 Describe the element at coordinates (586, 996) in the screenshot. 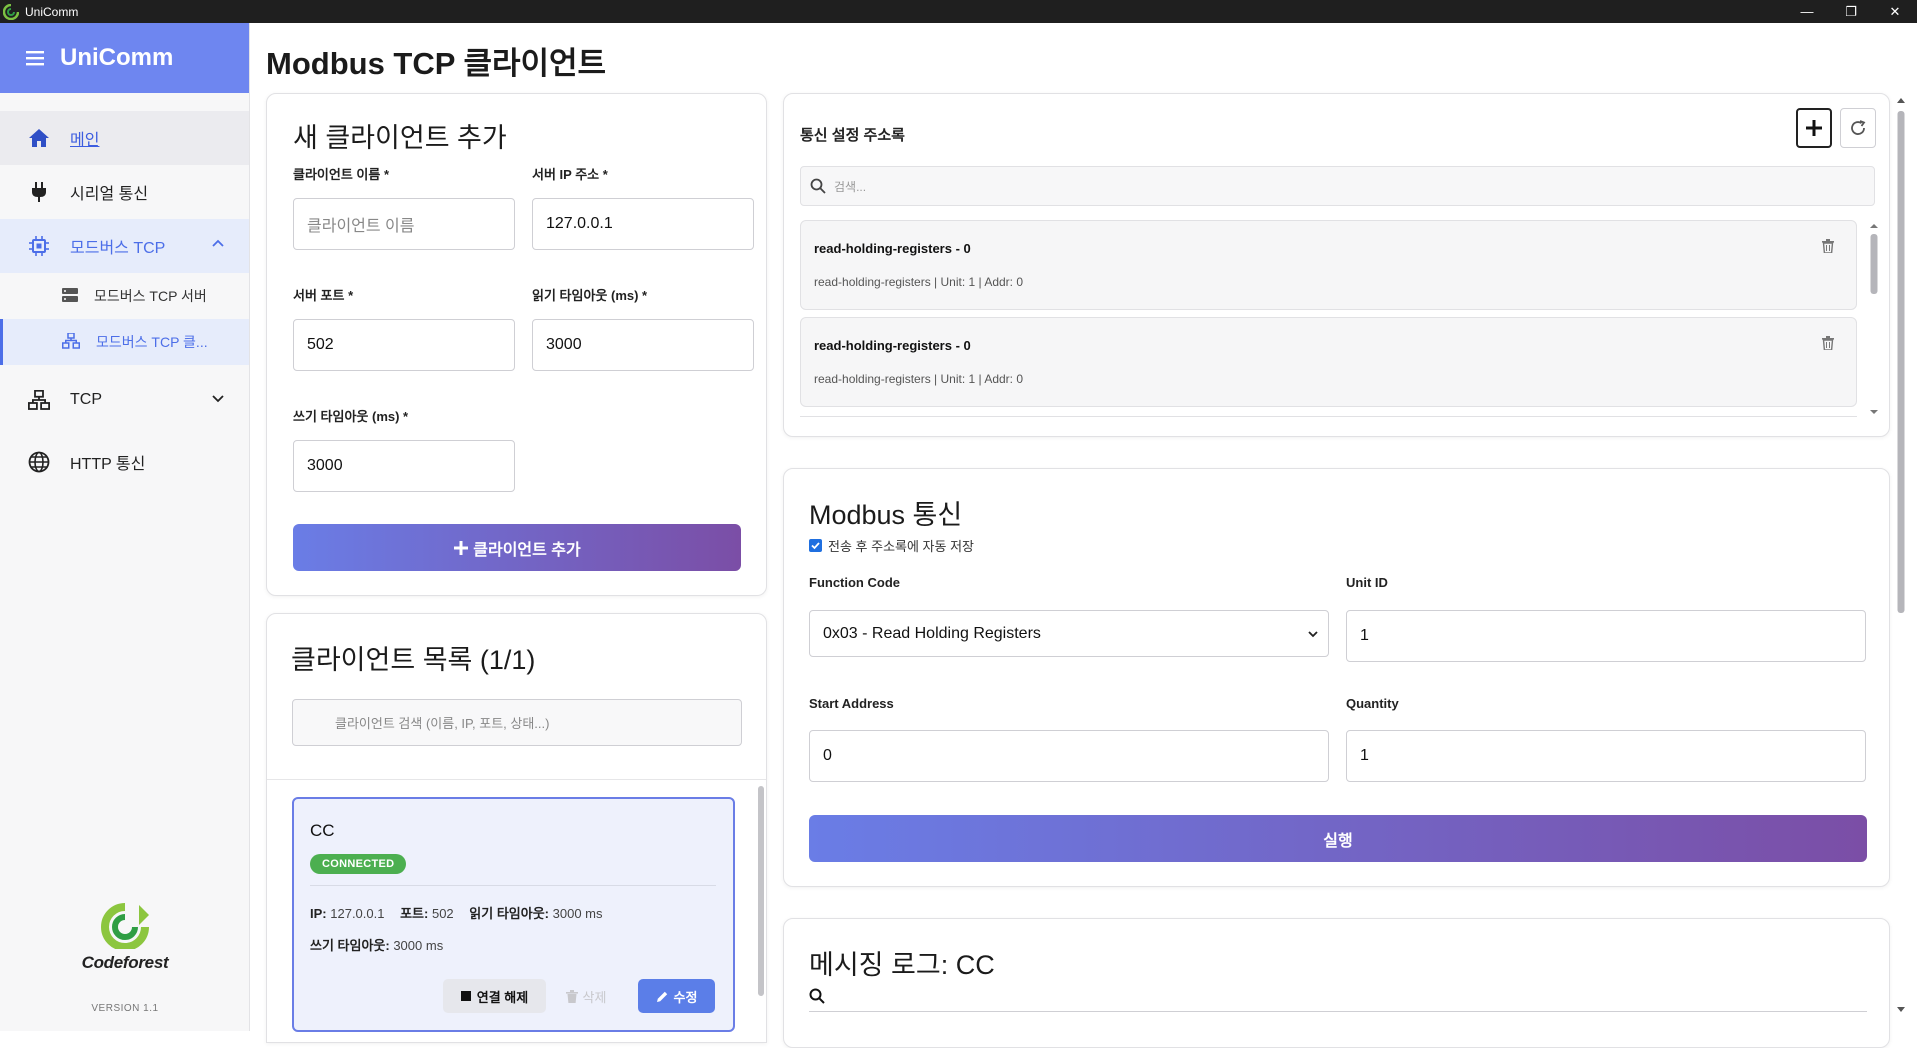

I see `delete-client-button: 삭제` at that location.